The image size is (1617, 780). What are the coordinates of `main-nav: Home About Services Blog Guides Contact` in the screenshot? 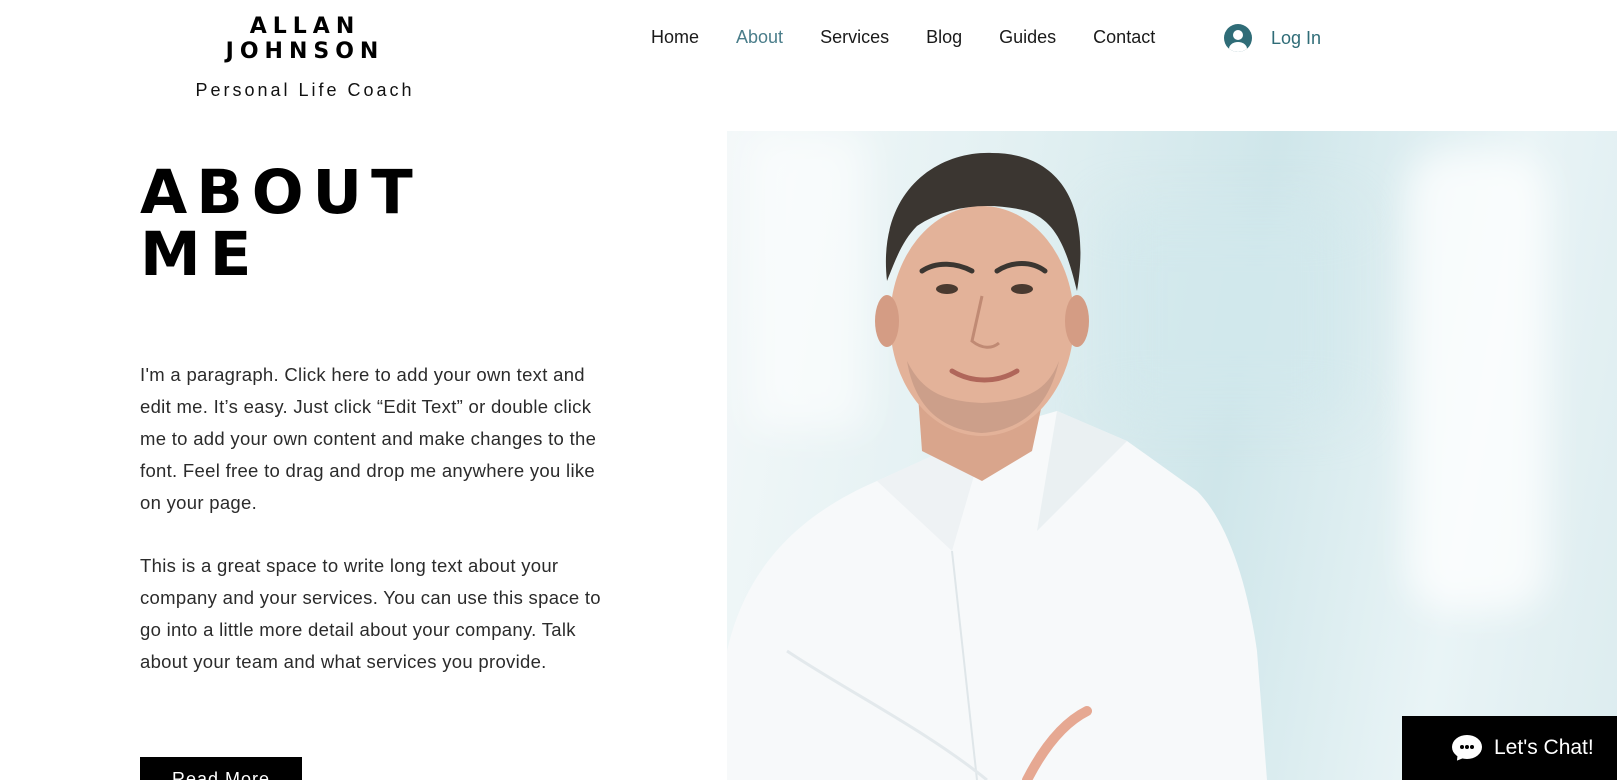 It's located at (921, 37).